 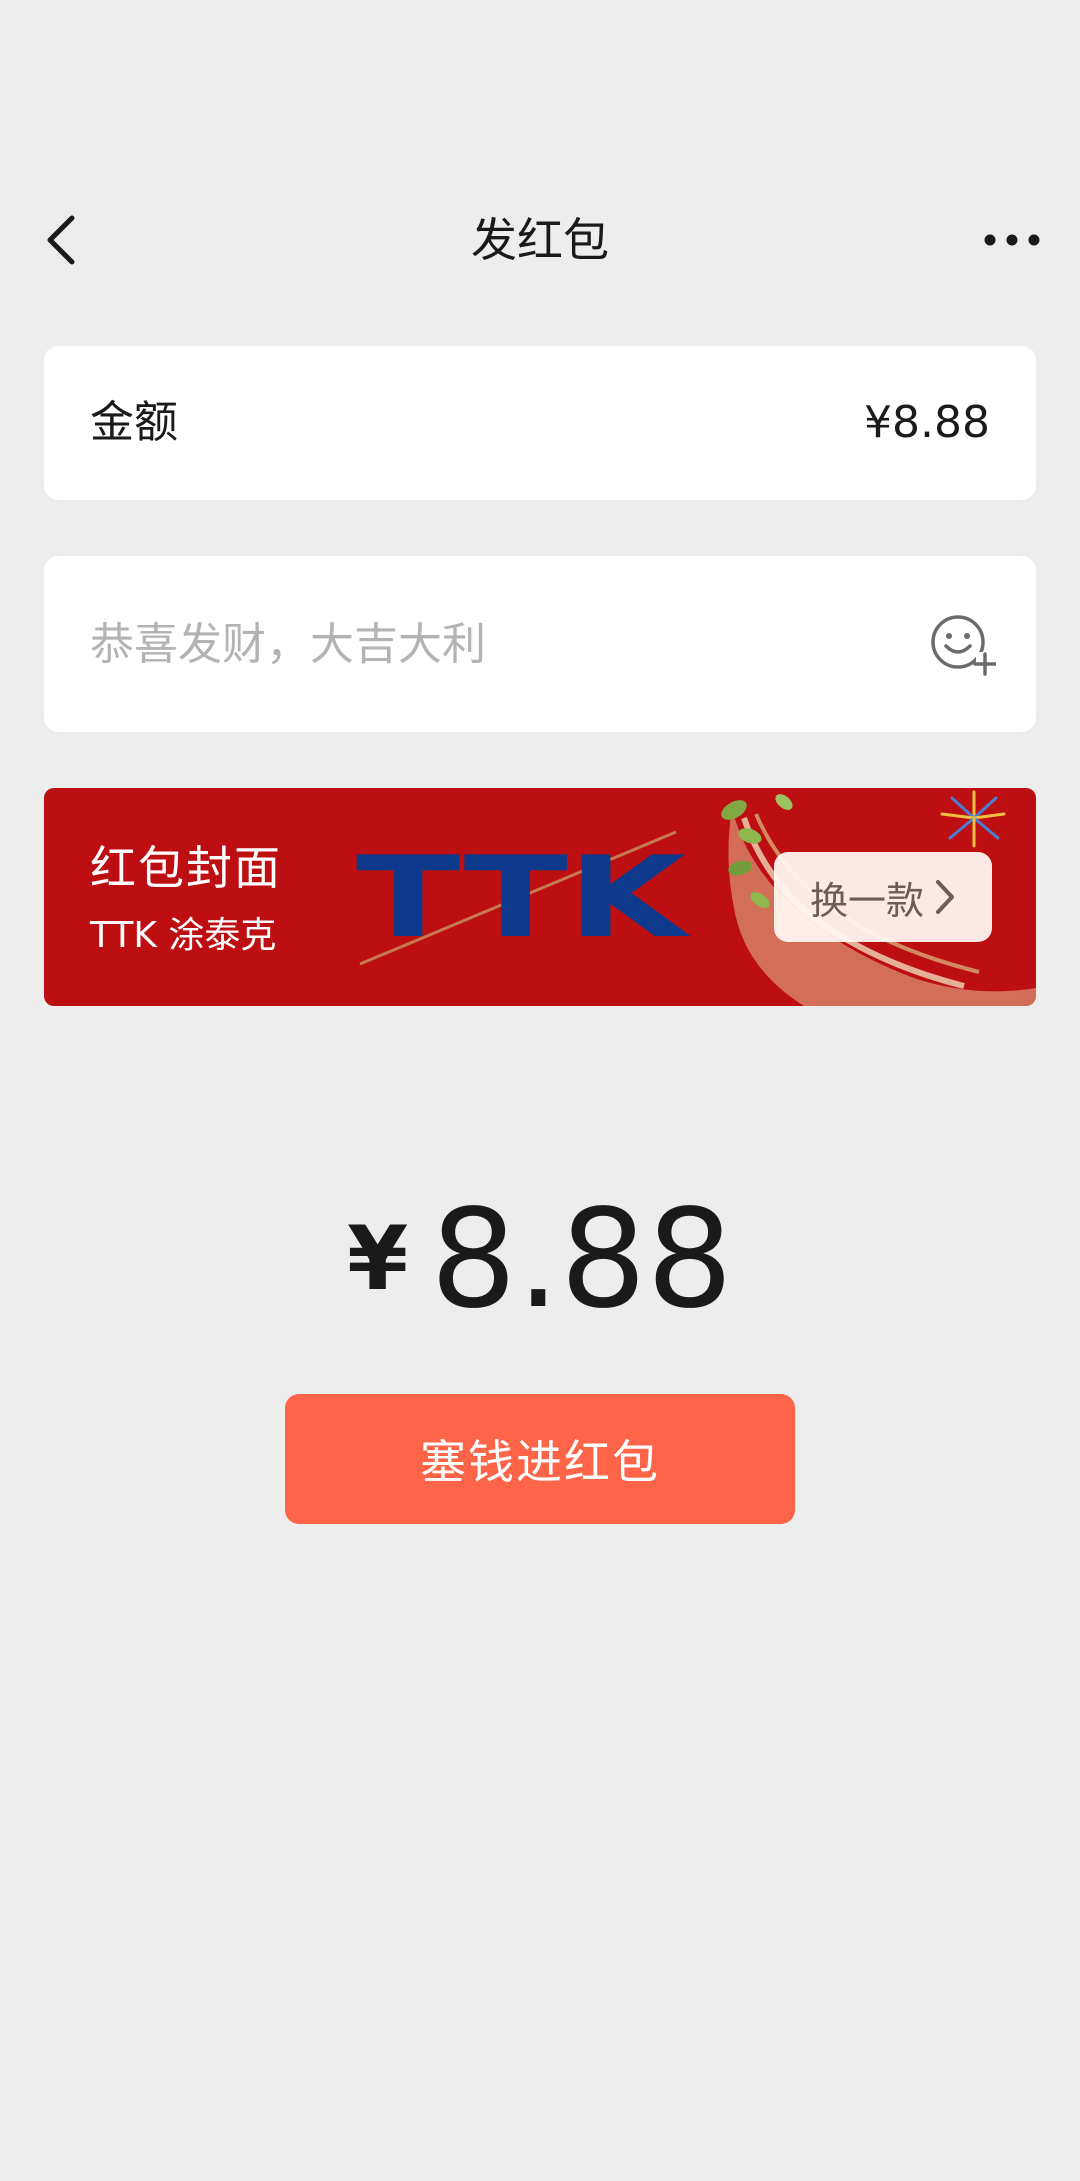 I want to click on total-amount: ¥ 8.88, so click(x=540, y=1265).